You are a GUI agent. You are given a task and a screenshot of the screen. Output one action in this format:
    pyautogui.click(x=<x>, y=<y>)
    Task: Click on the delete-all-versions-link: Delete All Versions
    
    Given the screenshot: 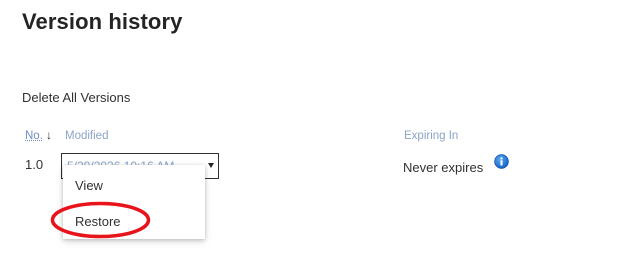 What is the action you would take?
    pyautogui.click(x=76, y=97)
    